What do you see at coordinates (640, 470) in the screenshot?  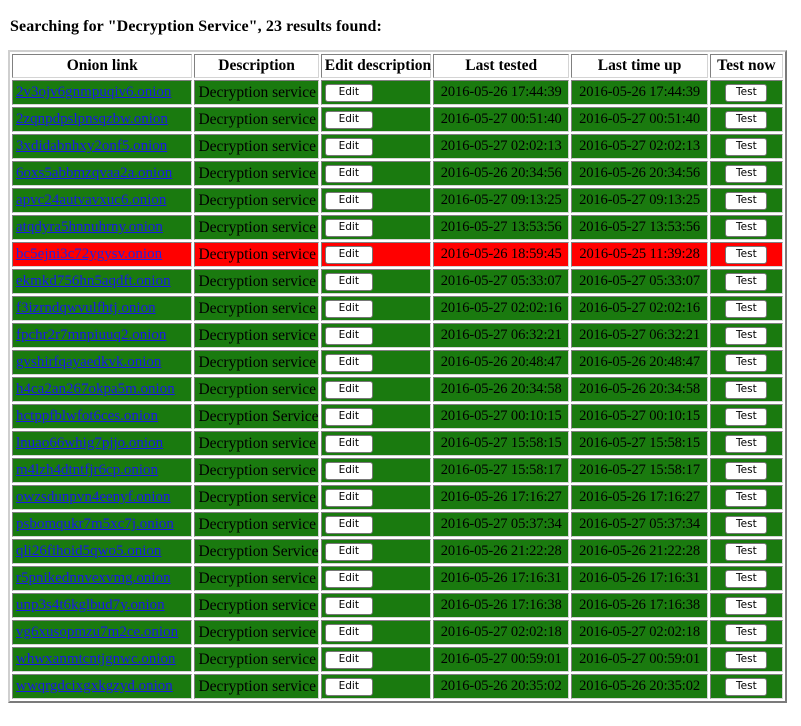 I see `last-time-up-timestamp: 2016-05-27 15:58:17` at bounding box center [640, 470].